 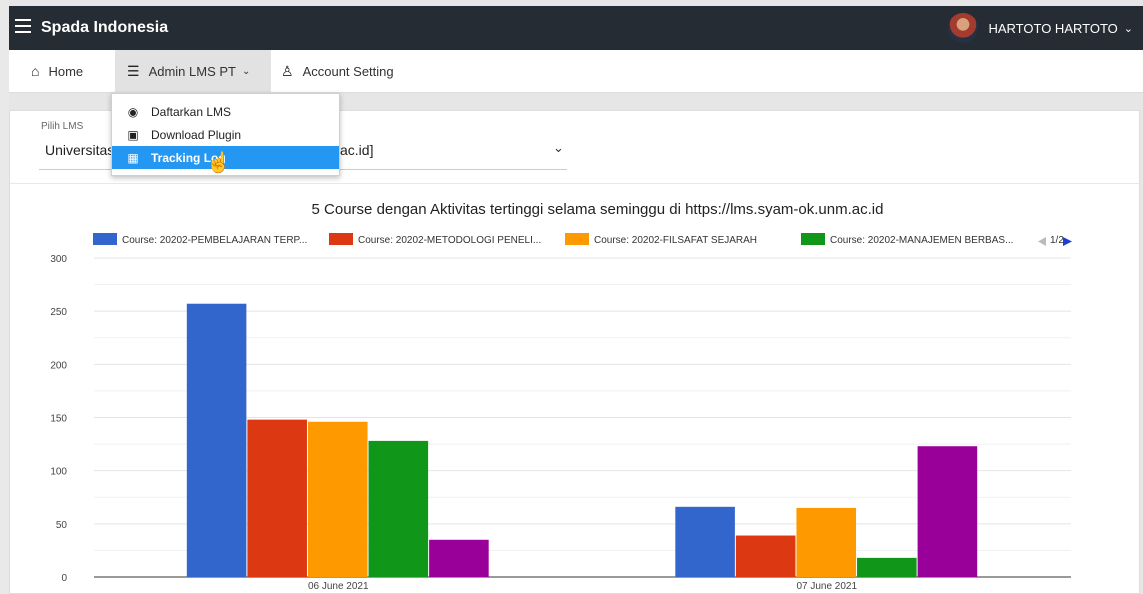 What do you see at coordinates (58, 259) in the screenshot?
I see `y-tick-label: 300` at bounding box center [58, 259].